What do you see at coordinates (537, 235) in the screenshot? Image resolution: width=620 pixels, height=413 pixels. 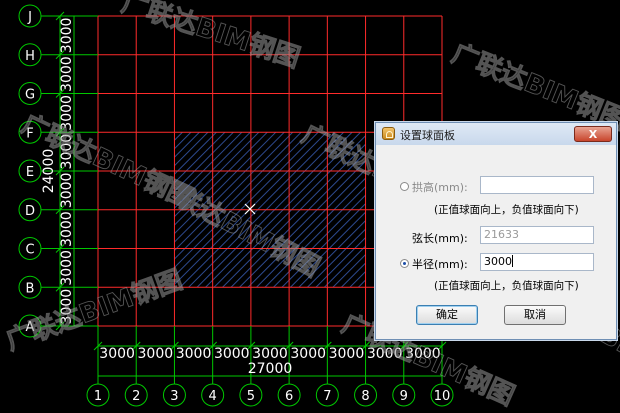 I see `chord-input: 21633` at bounding box center [537, 235].